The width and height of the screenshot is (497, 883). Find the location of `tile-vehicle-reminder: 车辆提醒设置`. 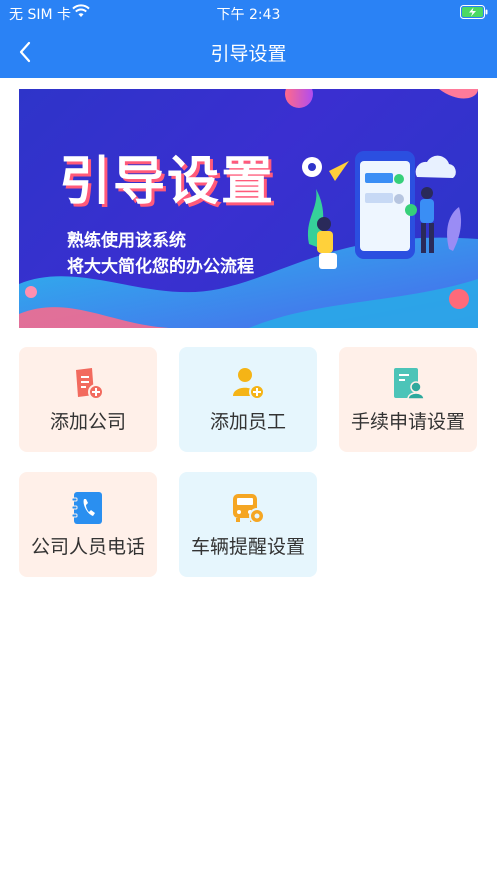

tile-vehicle-reminder: 车辆提醒设置 is located at coordinates (248, 524).